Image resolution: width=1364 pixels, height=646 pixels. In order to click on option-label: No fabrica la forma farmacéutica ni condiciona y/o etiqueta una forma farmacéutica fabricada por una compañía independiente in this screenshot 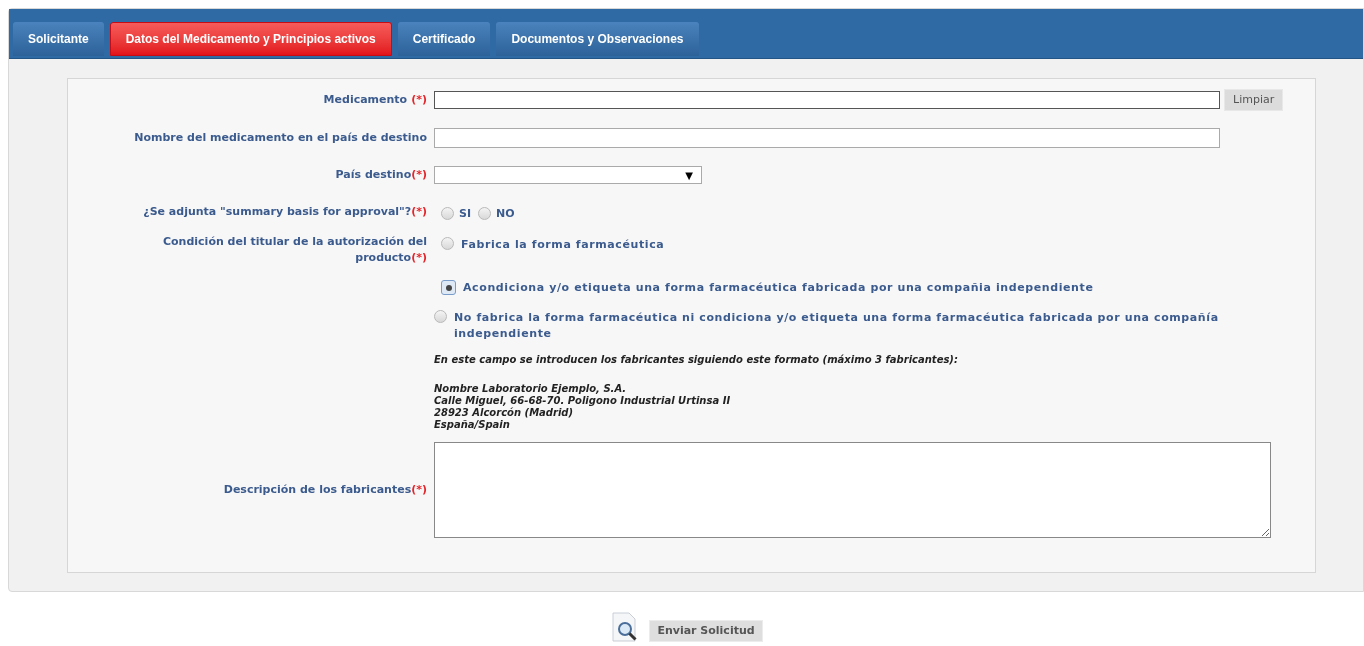, I will do `click(837, 326)`.